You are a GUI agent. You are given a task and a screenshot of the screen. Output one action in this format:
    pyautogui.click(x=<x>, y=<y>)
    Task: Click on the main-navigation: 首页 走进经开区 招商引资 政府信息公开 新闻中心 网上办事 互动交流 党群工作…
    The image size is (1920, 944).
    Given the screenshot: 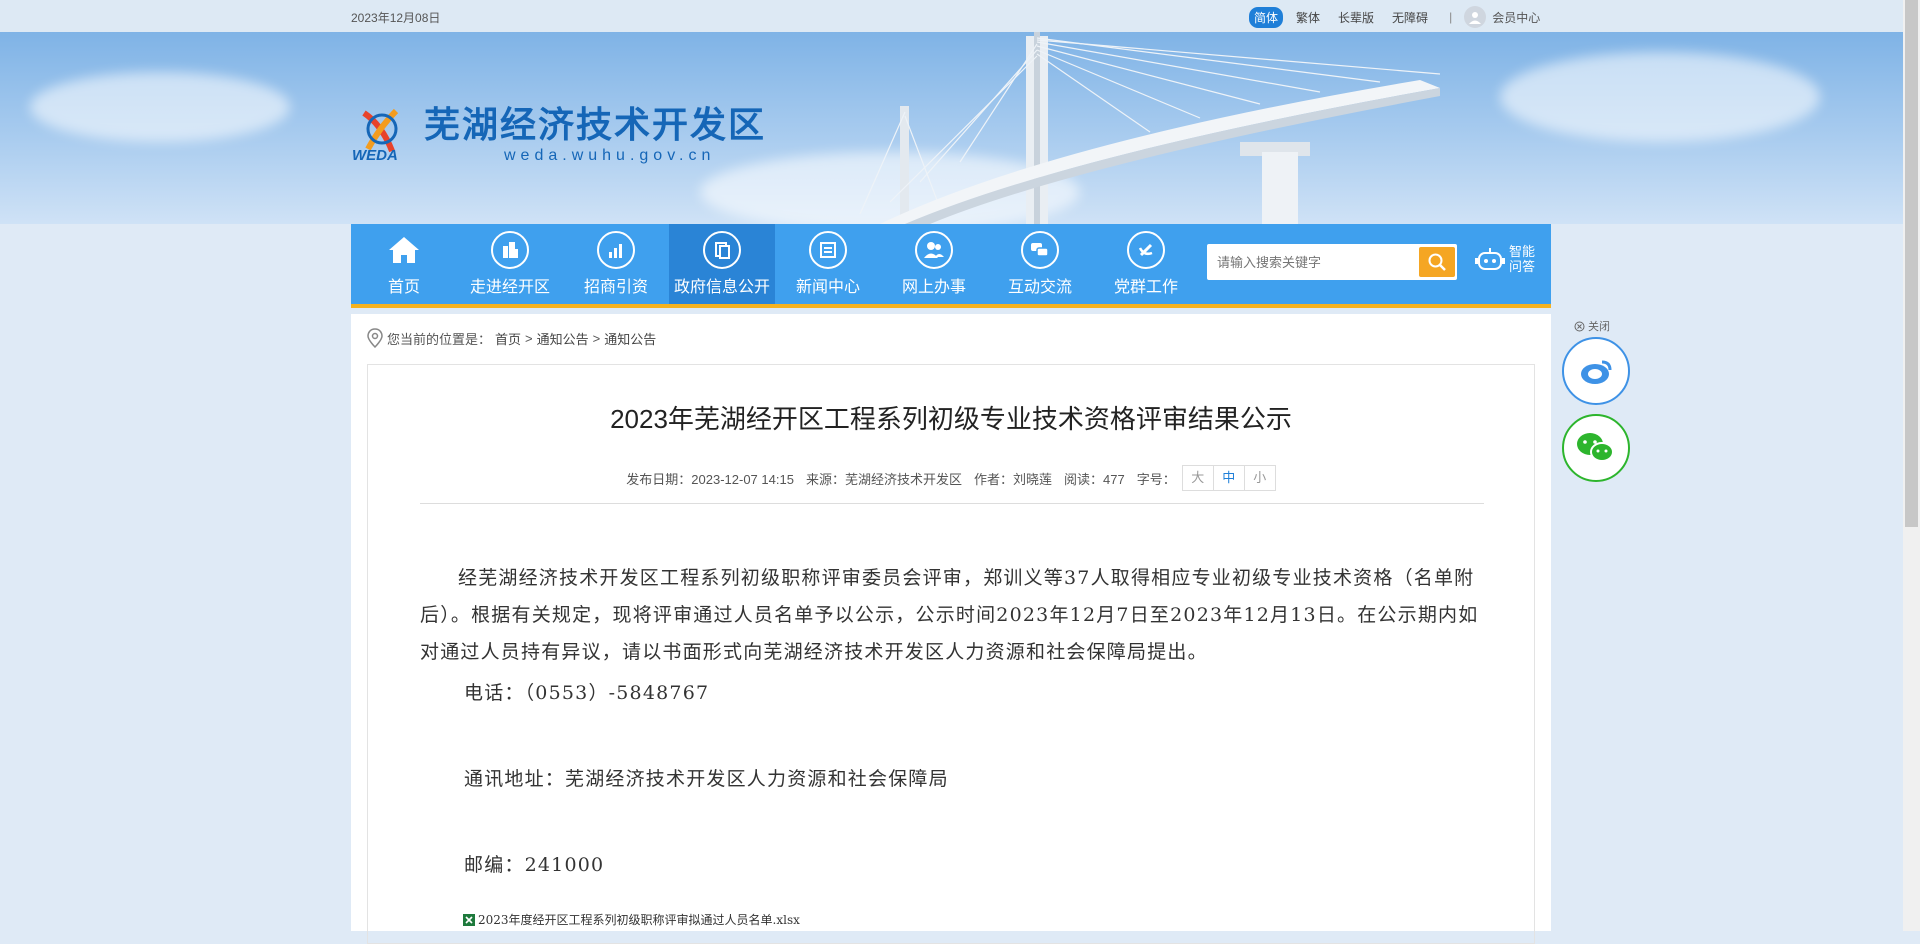 What is the action you would take?
    pyautogui.click(x=951, y=266)
    